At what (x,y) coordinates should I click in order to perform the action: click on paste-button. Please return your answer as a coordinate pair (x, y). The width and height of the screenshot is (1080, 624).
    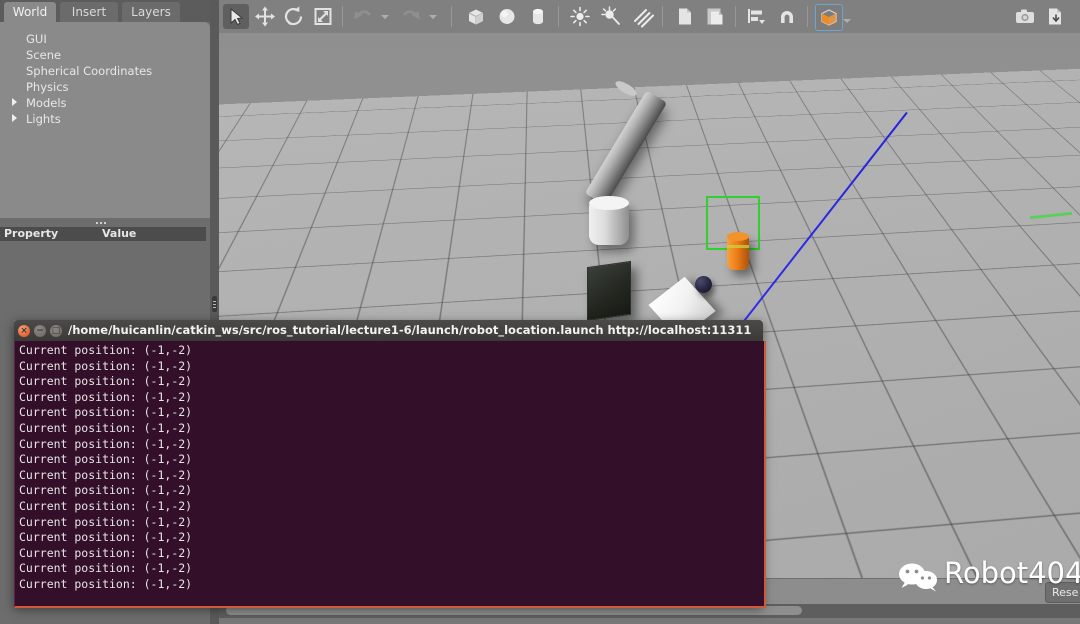
    Looking at the image, I should click on (715, 16).